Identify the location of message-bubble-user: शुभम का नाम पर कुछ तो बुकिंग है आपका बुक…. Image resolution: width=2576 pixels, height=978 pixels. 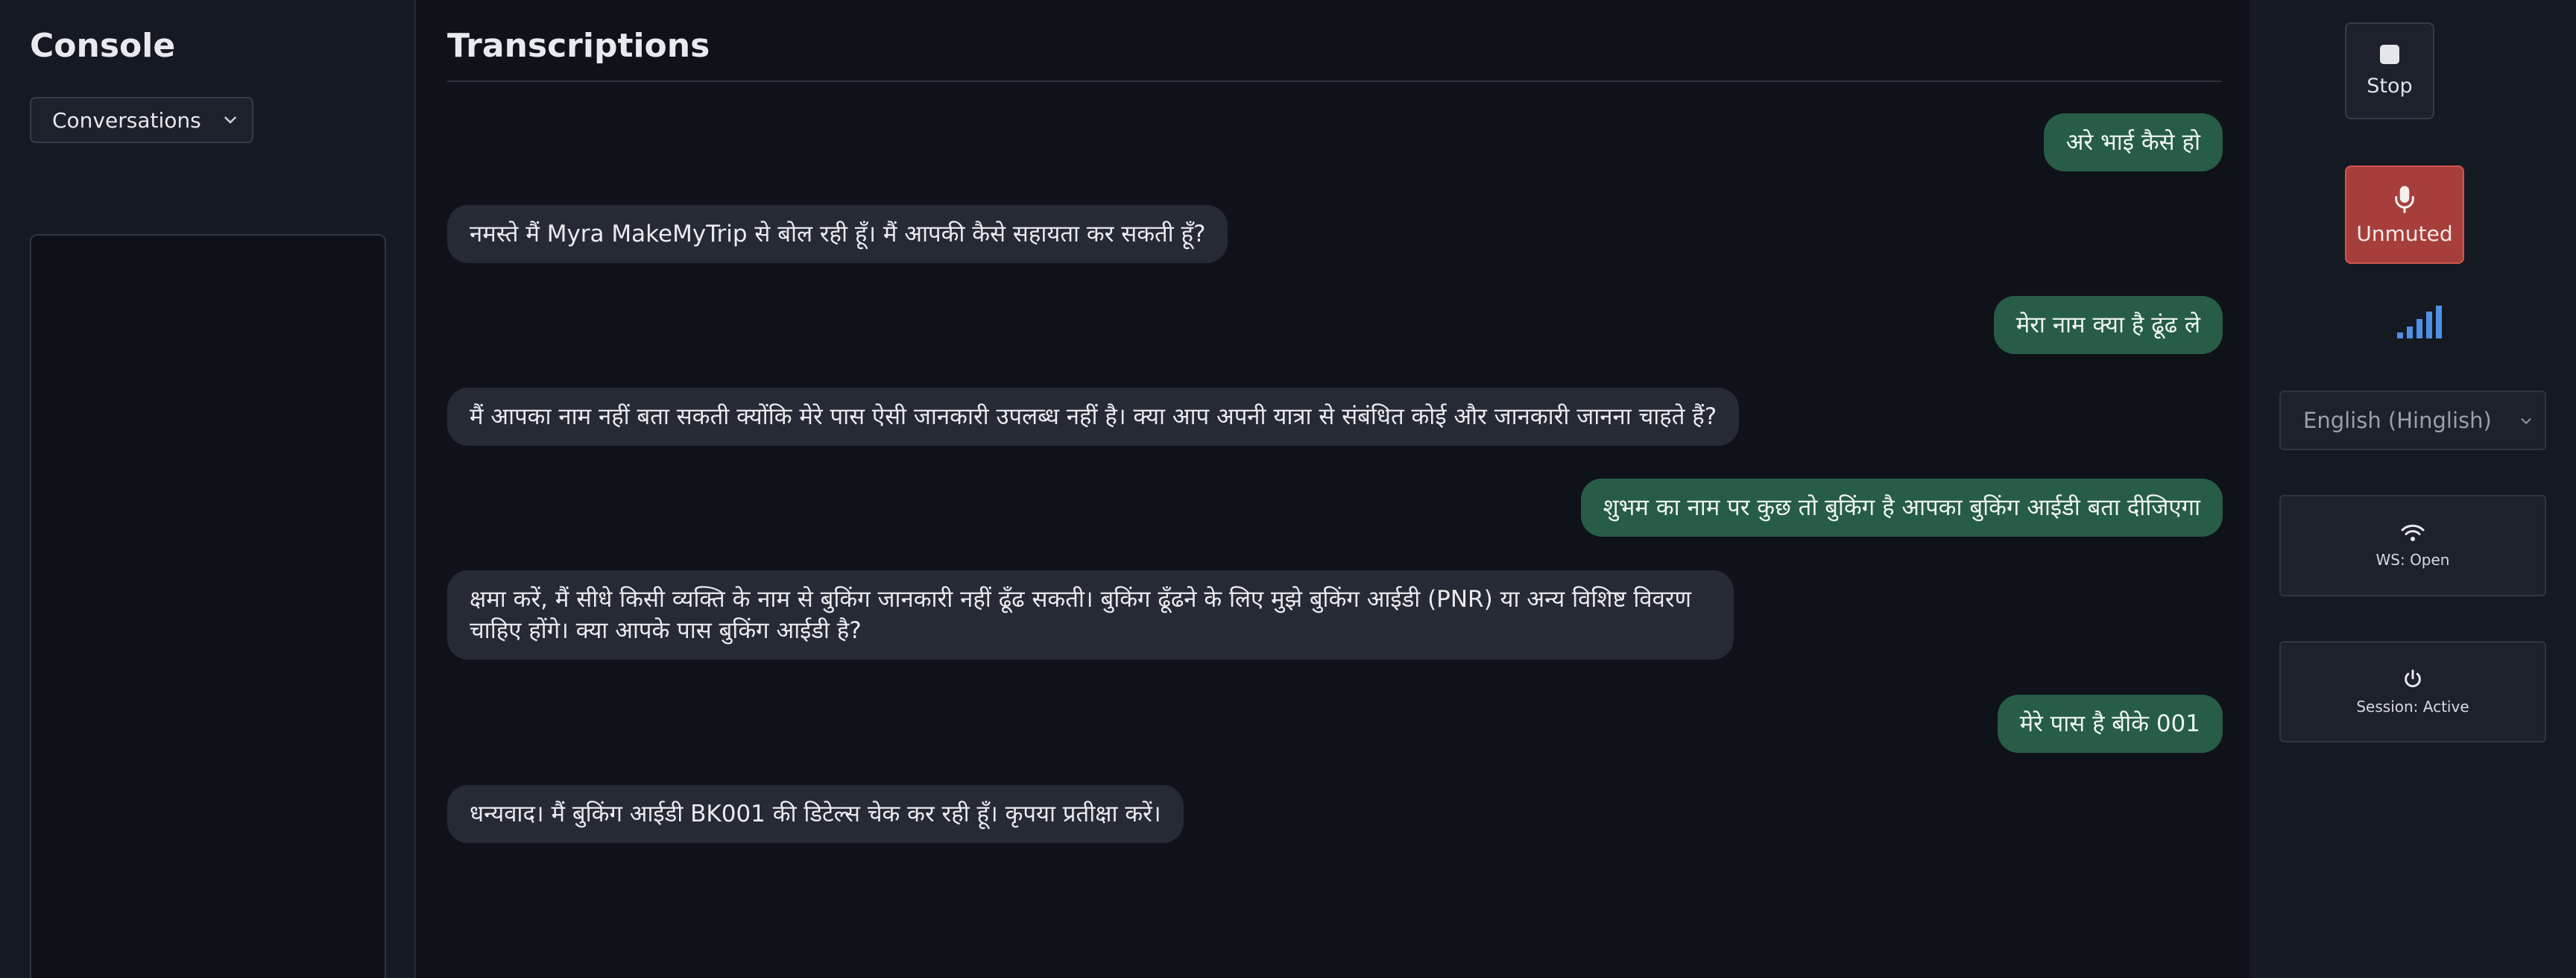
(1901, 508).